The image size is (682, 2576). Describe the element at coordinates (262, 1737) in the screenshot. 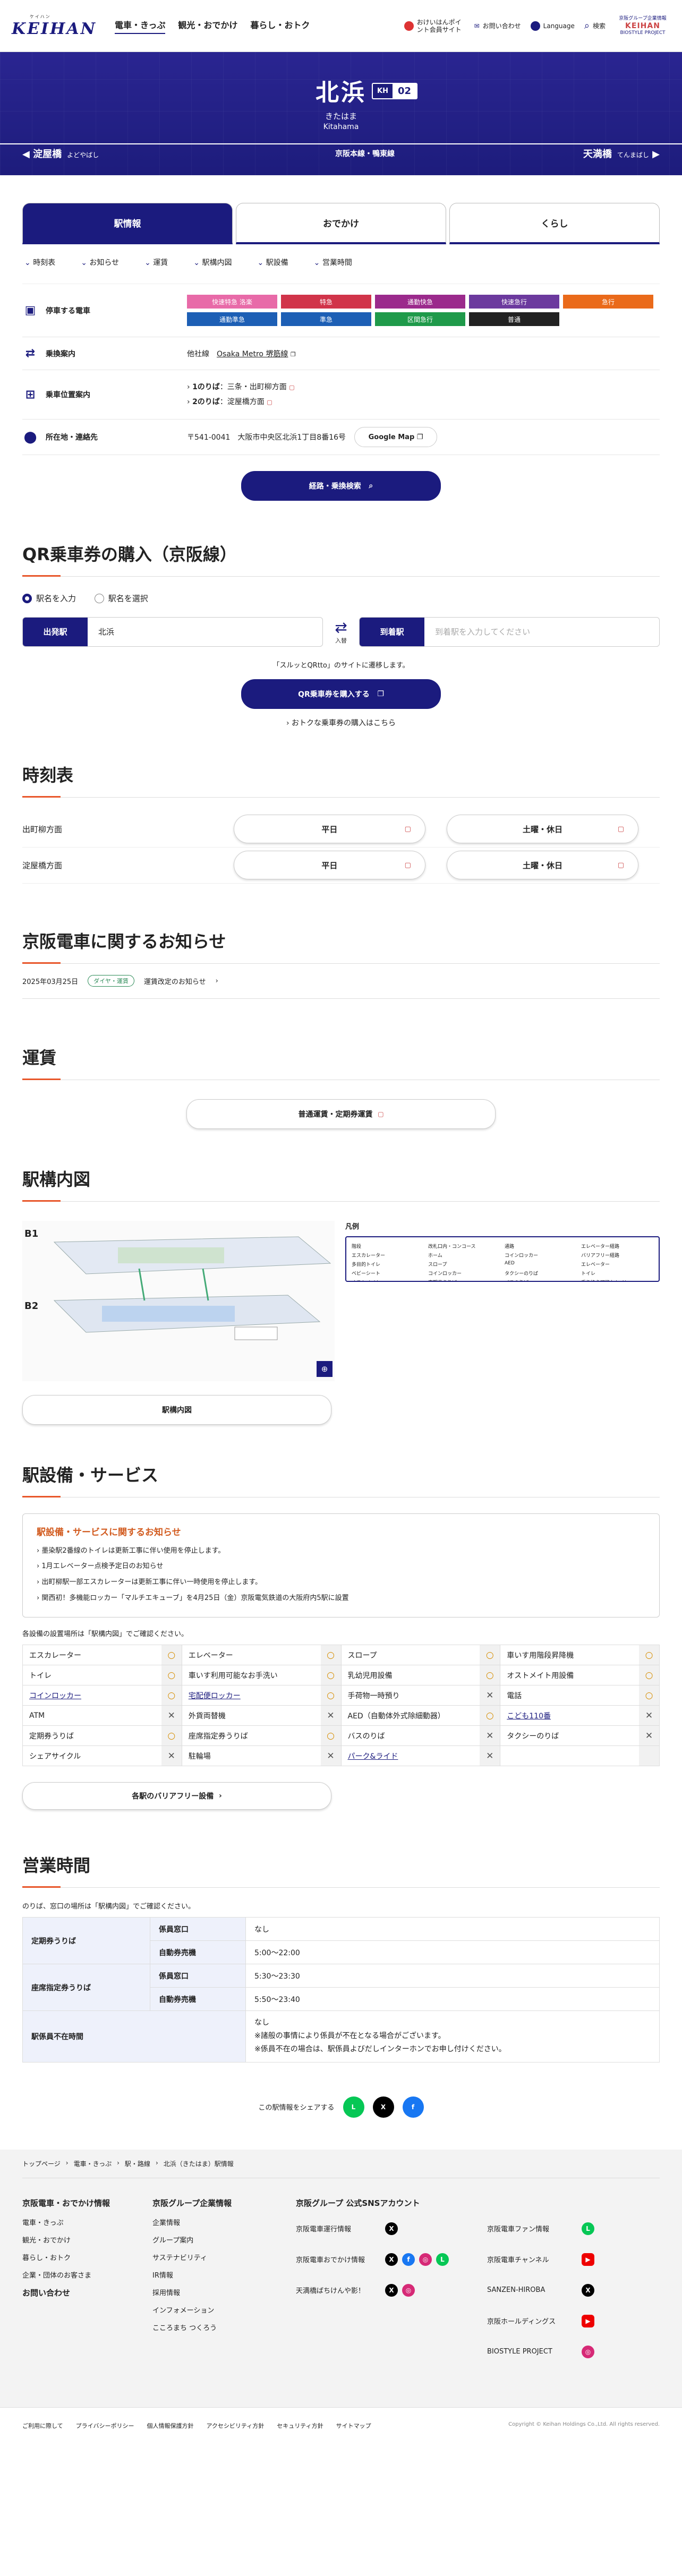

I see `facility-cell: 座席指定券うりば ○` at that location.